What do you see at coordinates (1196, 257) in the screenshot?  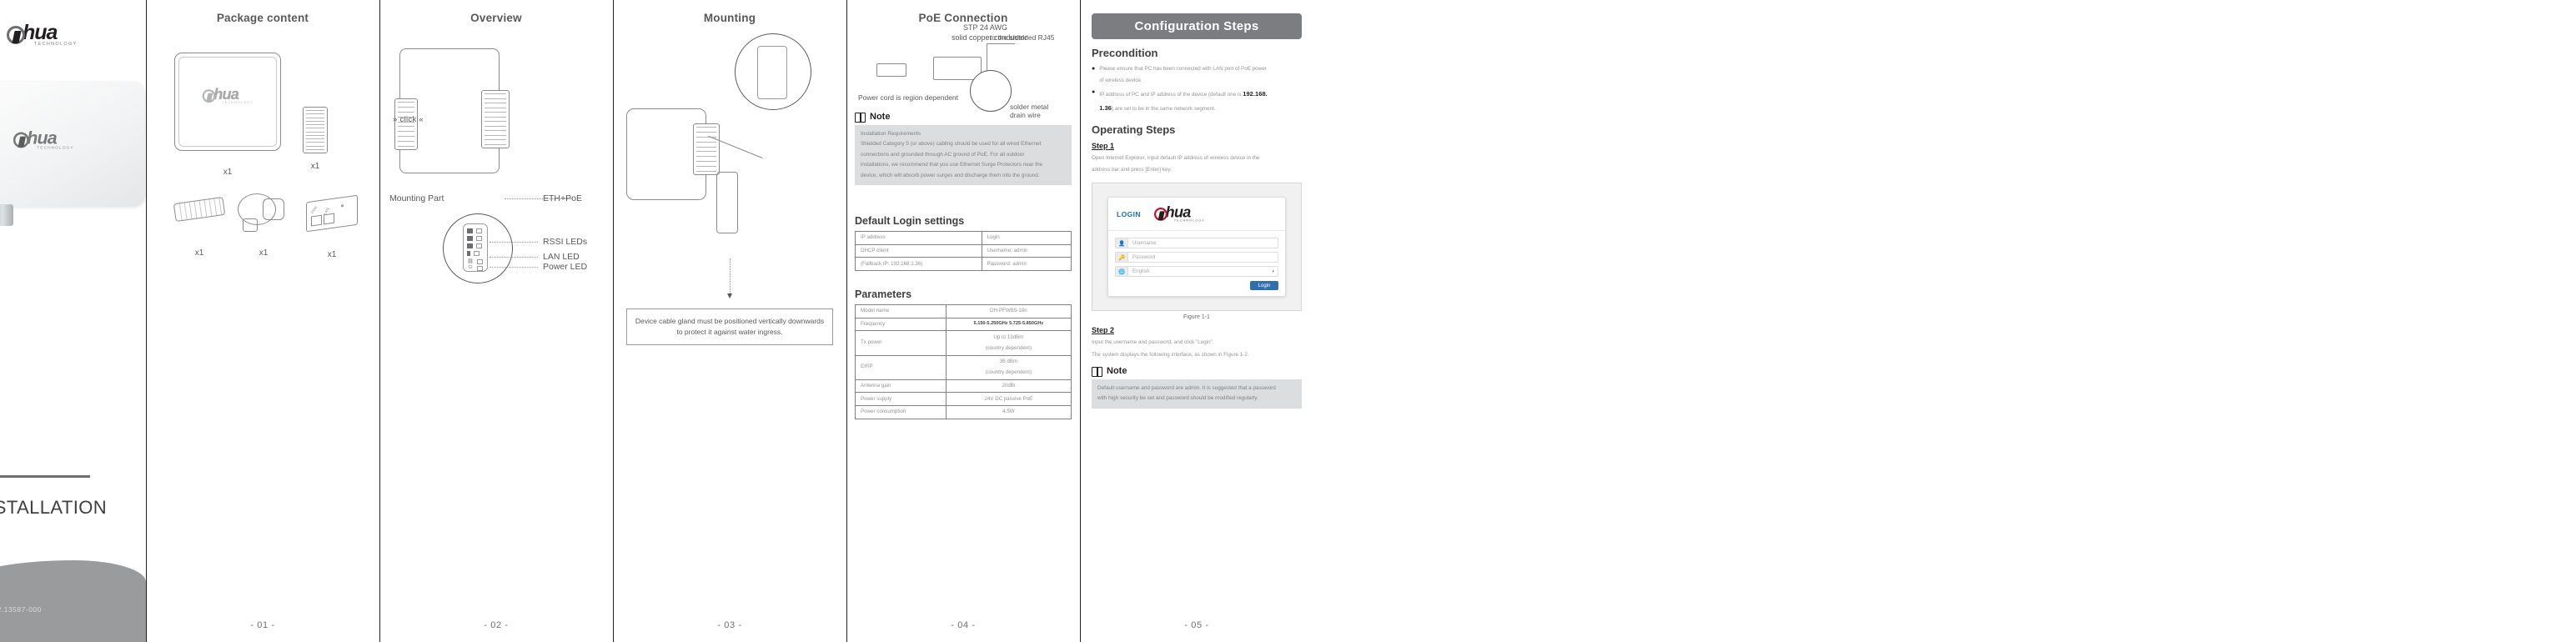 I see `password-field: 🔑 Password` at bounding box center [1196, 257].